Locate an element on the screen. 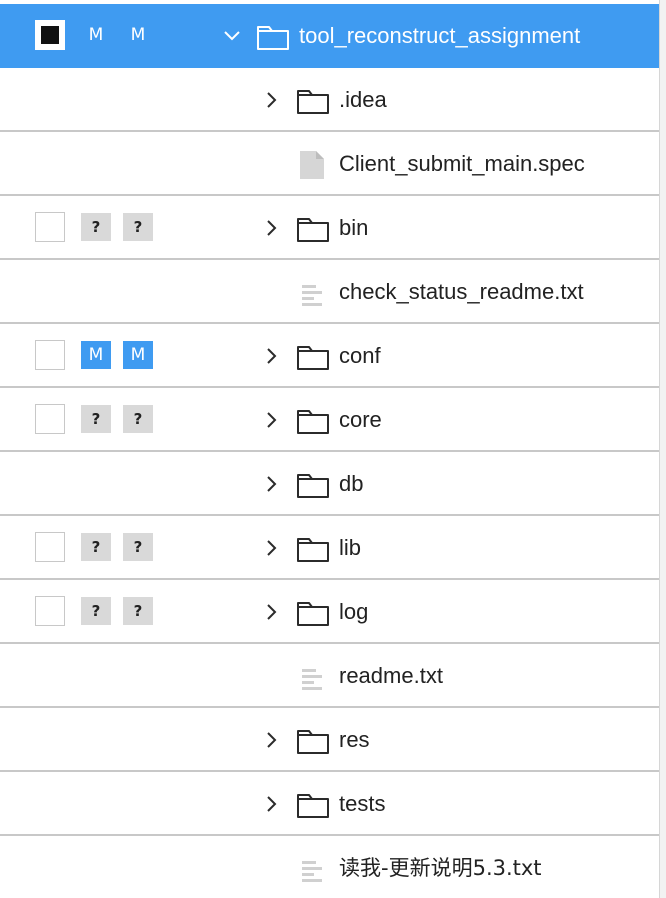  tree-row-db: db is located at coordinates (330, 484).